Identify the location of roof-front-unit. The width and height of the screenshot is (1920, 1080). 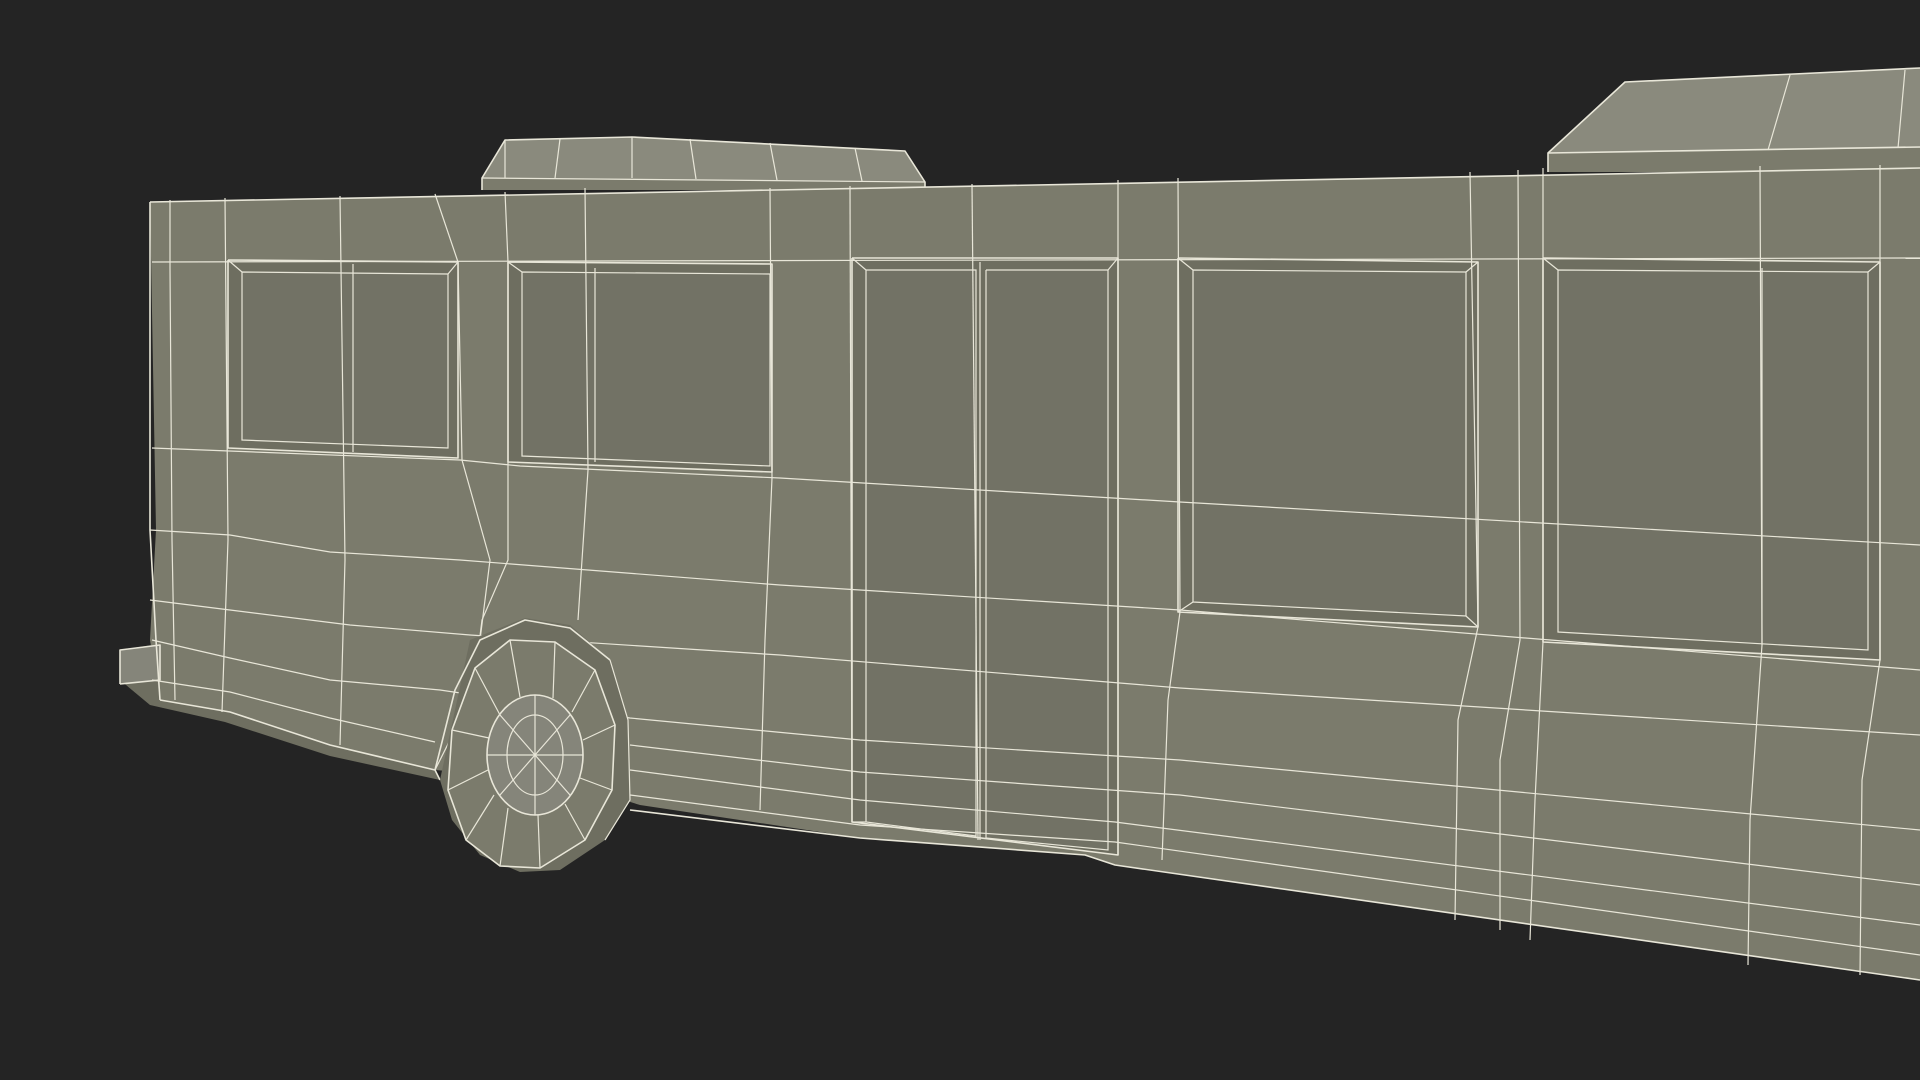
(703, 163).